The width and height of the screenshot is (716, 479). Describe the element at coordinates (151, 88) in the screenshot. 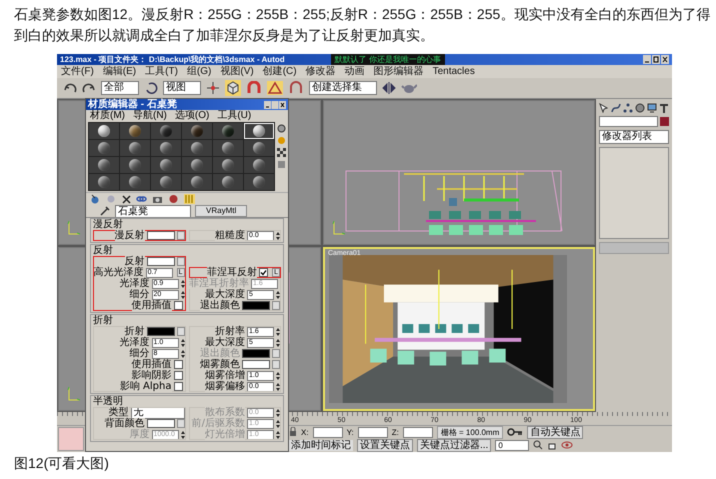

I see `rotate-icon` at that location.